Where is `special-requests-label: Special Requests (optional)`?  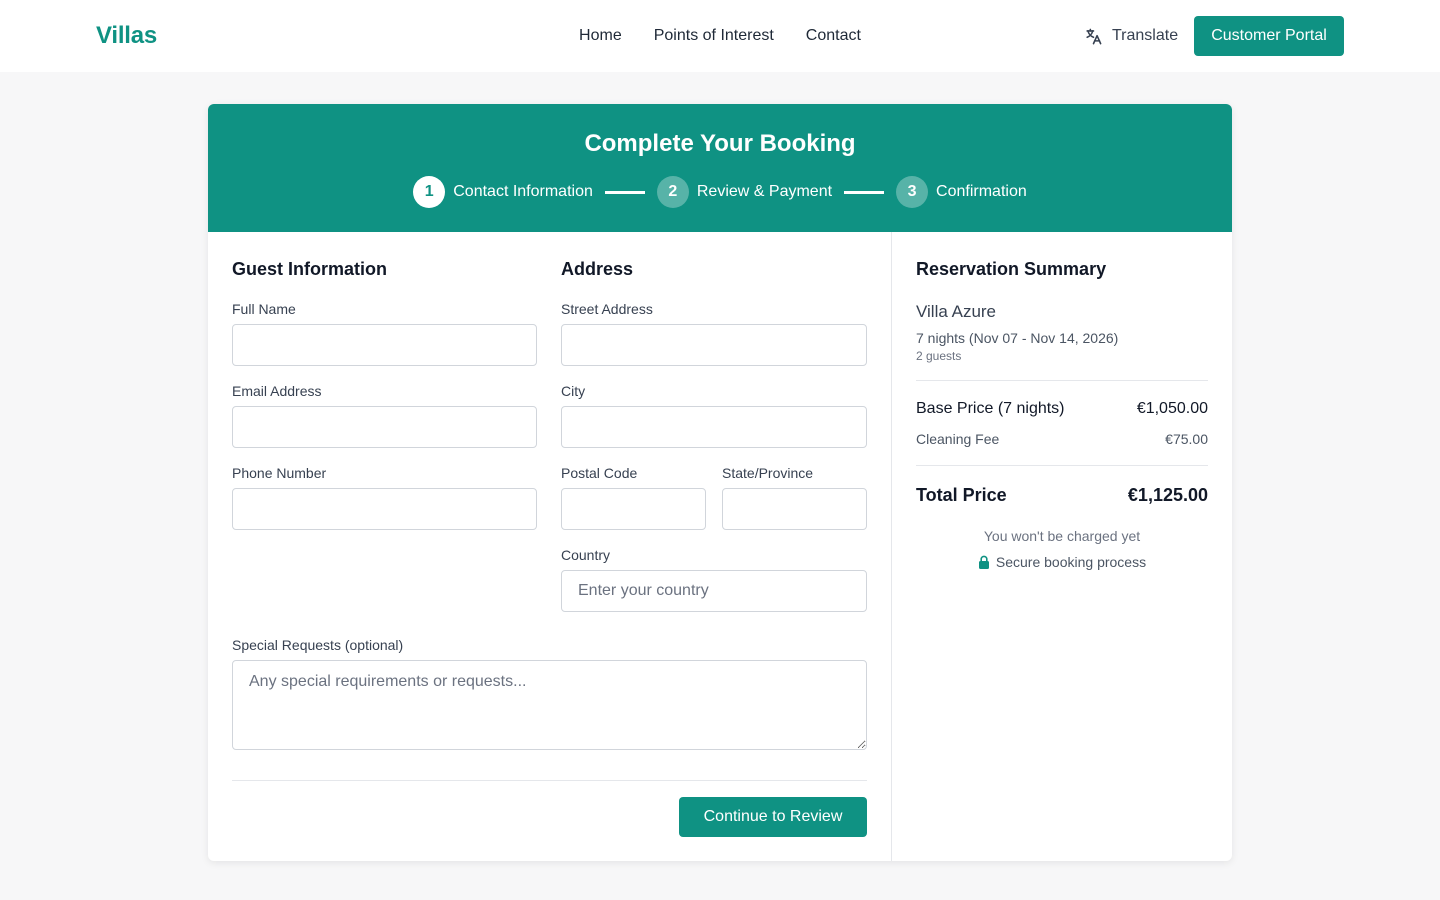
special-requests-label: Special Requests (optional) is located at coordinates (318, 645).